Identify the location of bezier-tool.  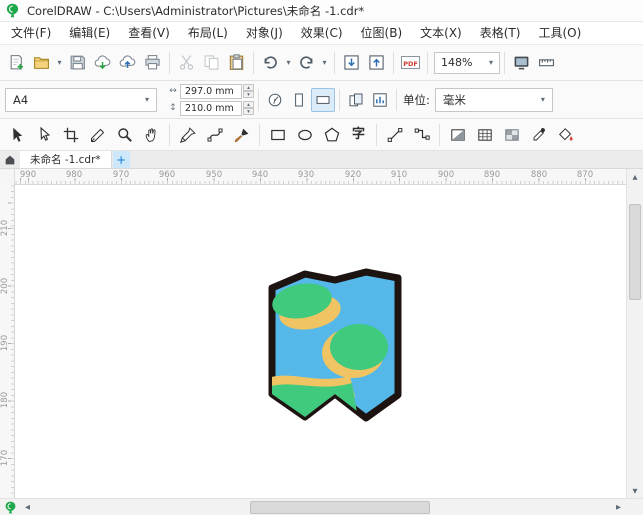
(214, 135).